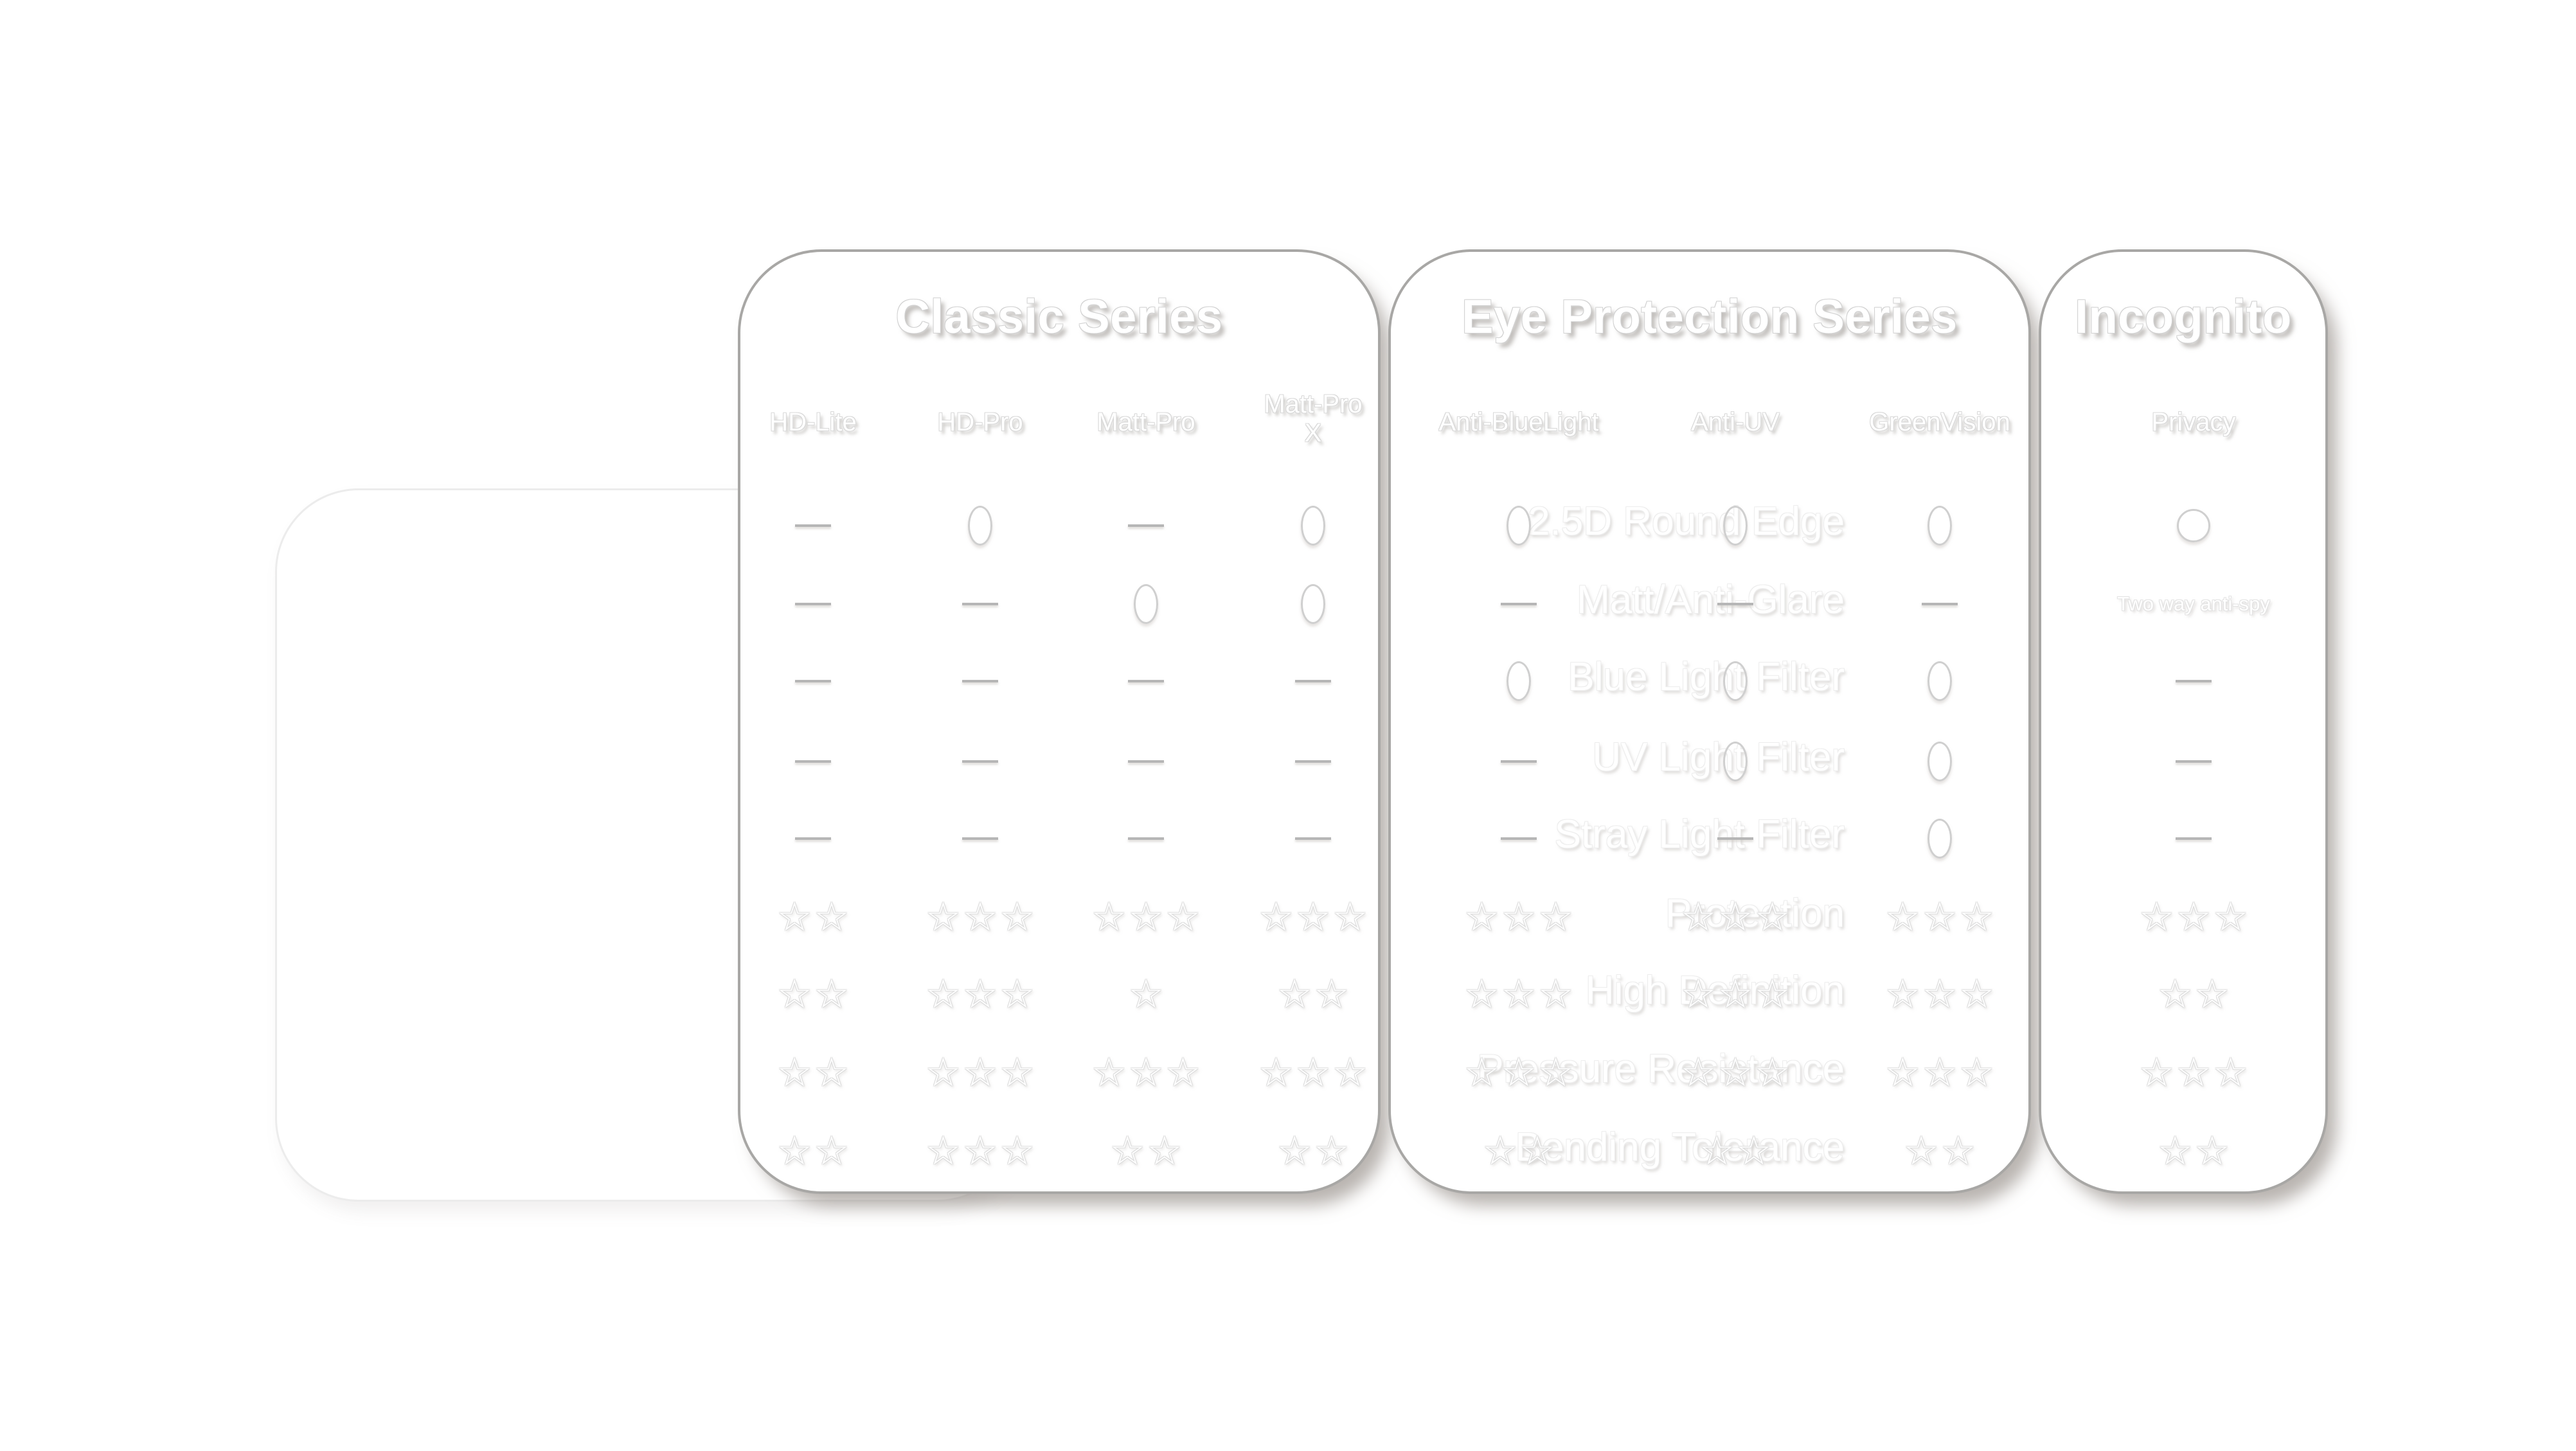  Describe the element at coordinates (1939, 422) in the screenshot. I see `column-header-greenvision: GreenVision` at that location.